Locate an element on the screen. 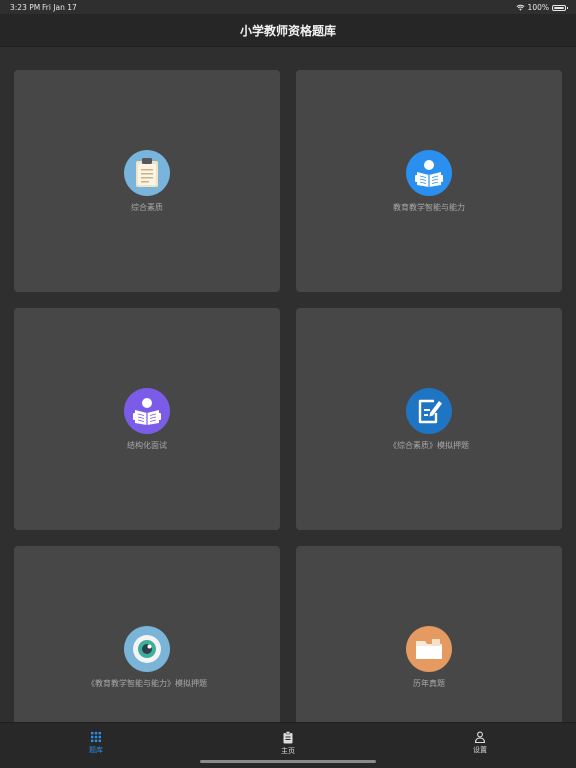 The width and height of the screenshot is (576, 768). card-label: 历年真题 is located at coordinates (429, 683).